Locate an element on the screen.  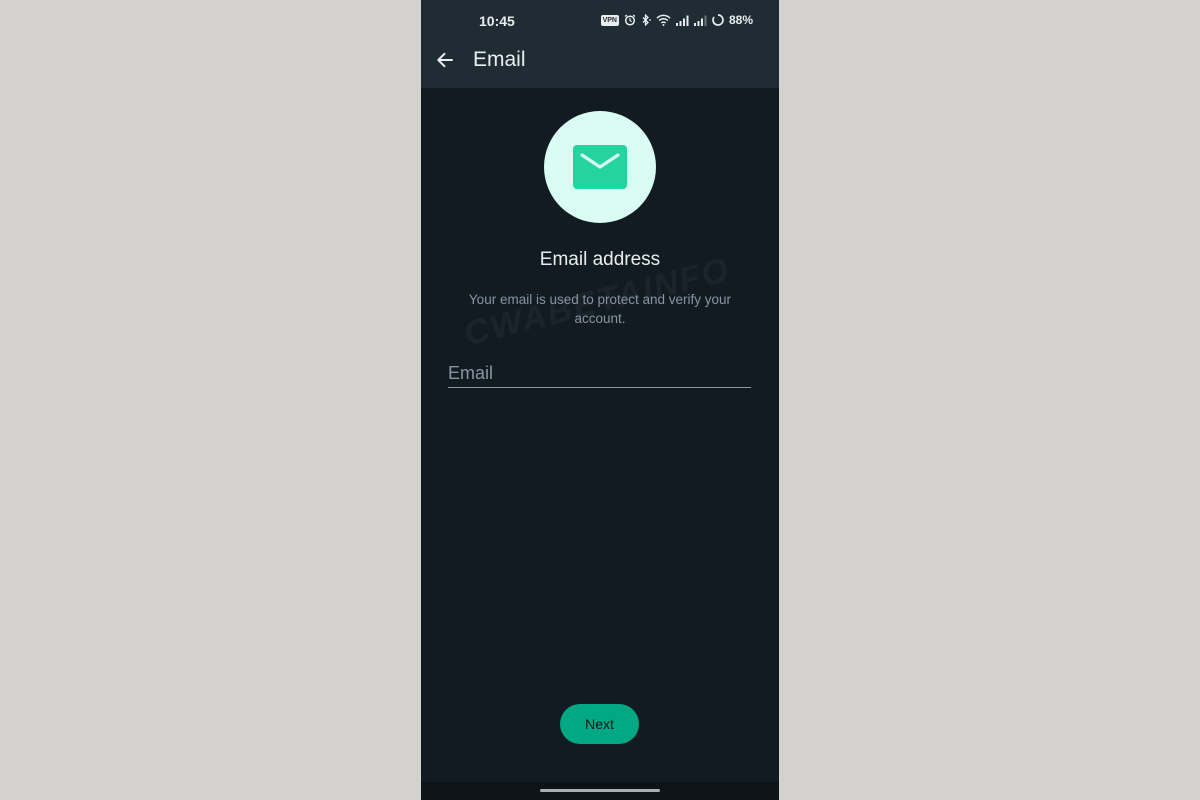
top-app-bar: 10:45 VPN 88% Email is located at coordinates (600, 44).